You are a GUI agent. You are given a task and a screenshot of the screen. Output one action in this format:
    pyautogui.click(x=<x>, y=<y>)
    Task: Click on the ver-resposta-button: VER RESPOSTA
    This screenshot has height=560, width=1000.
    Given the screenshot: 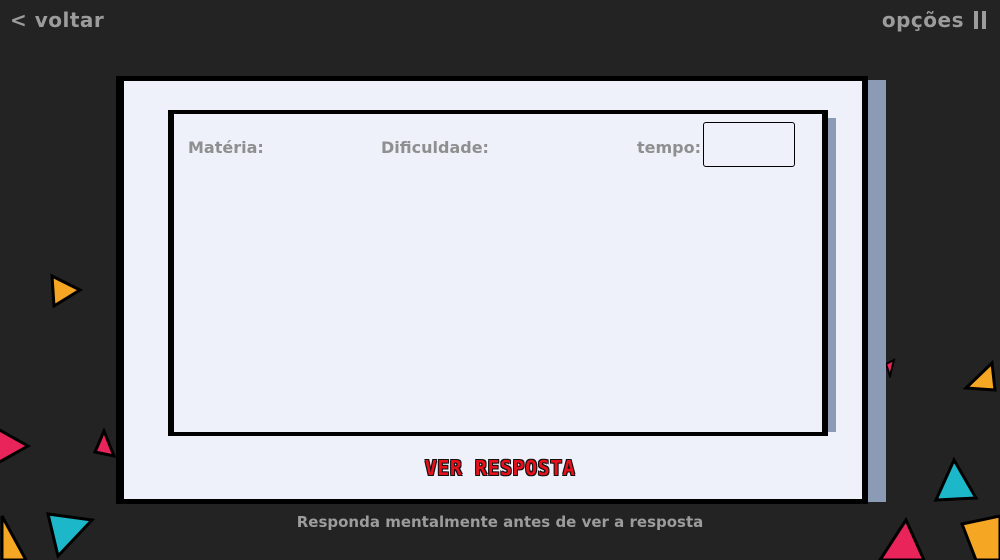 What is the action you would take?
    pyautogui.click(x=500, y=468)
    